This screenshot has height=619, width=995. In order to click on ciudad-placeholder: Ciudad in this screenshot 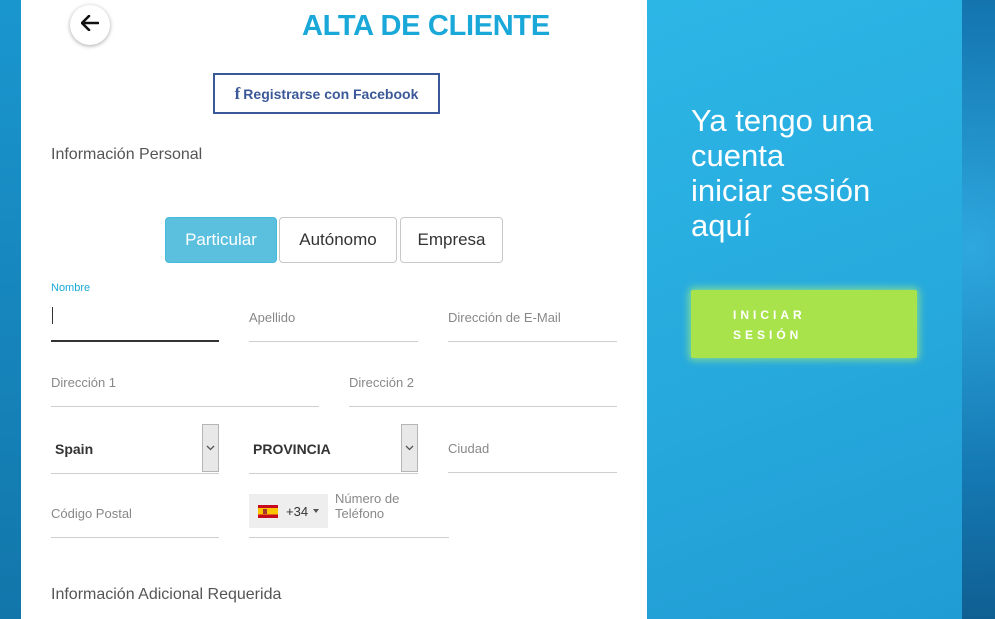, I will do `click(469, 448)`.